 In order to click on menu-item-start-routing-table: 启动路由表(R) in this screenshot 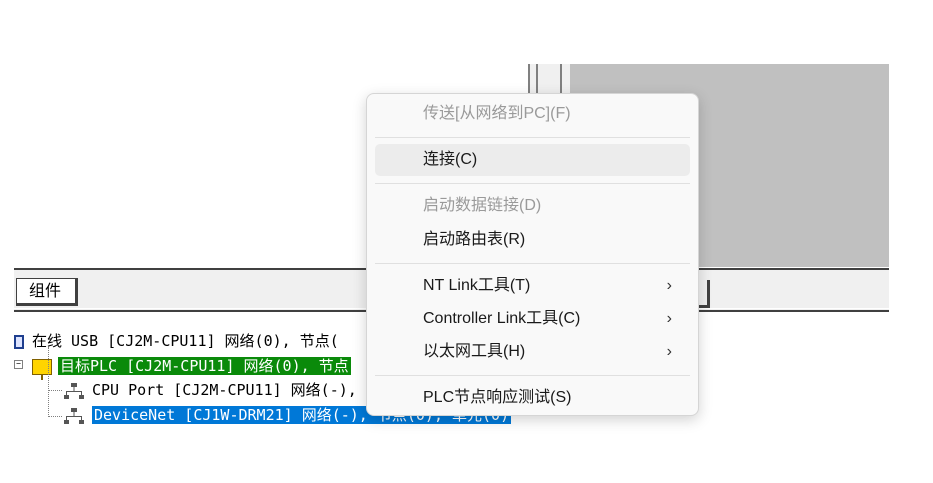, I will do `click(532, 240)`.